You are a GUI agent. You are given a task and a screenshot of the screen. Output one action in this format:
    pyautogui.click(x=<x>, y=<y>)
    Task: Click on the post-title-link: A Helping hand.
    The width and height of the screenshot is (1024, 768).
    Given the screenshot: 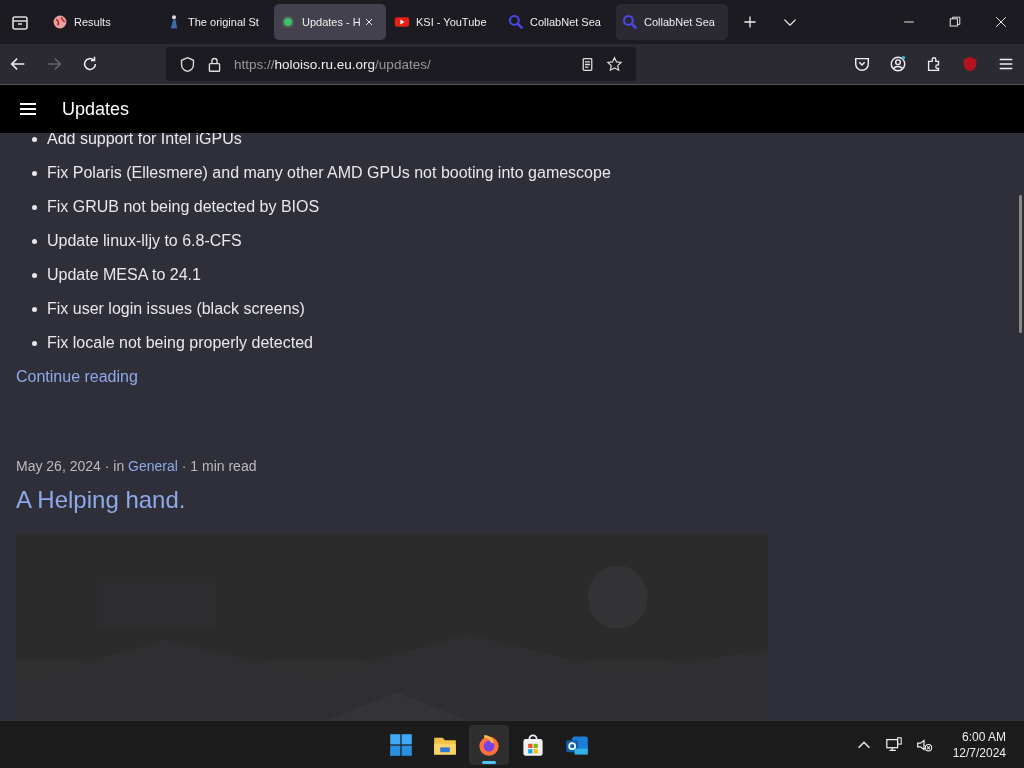 What is the action you would take?
    pyautogui.click(x=101, y=500)
    